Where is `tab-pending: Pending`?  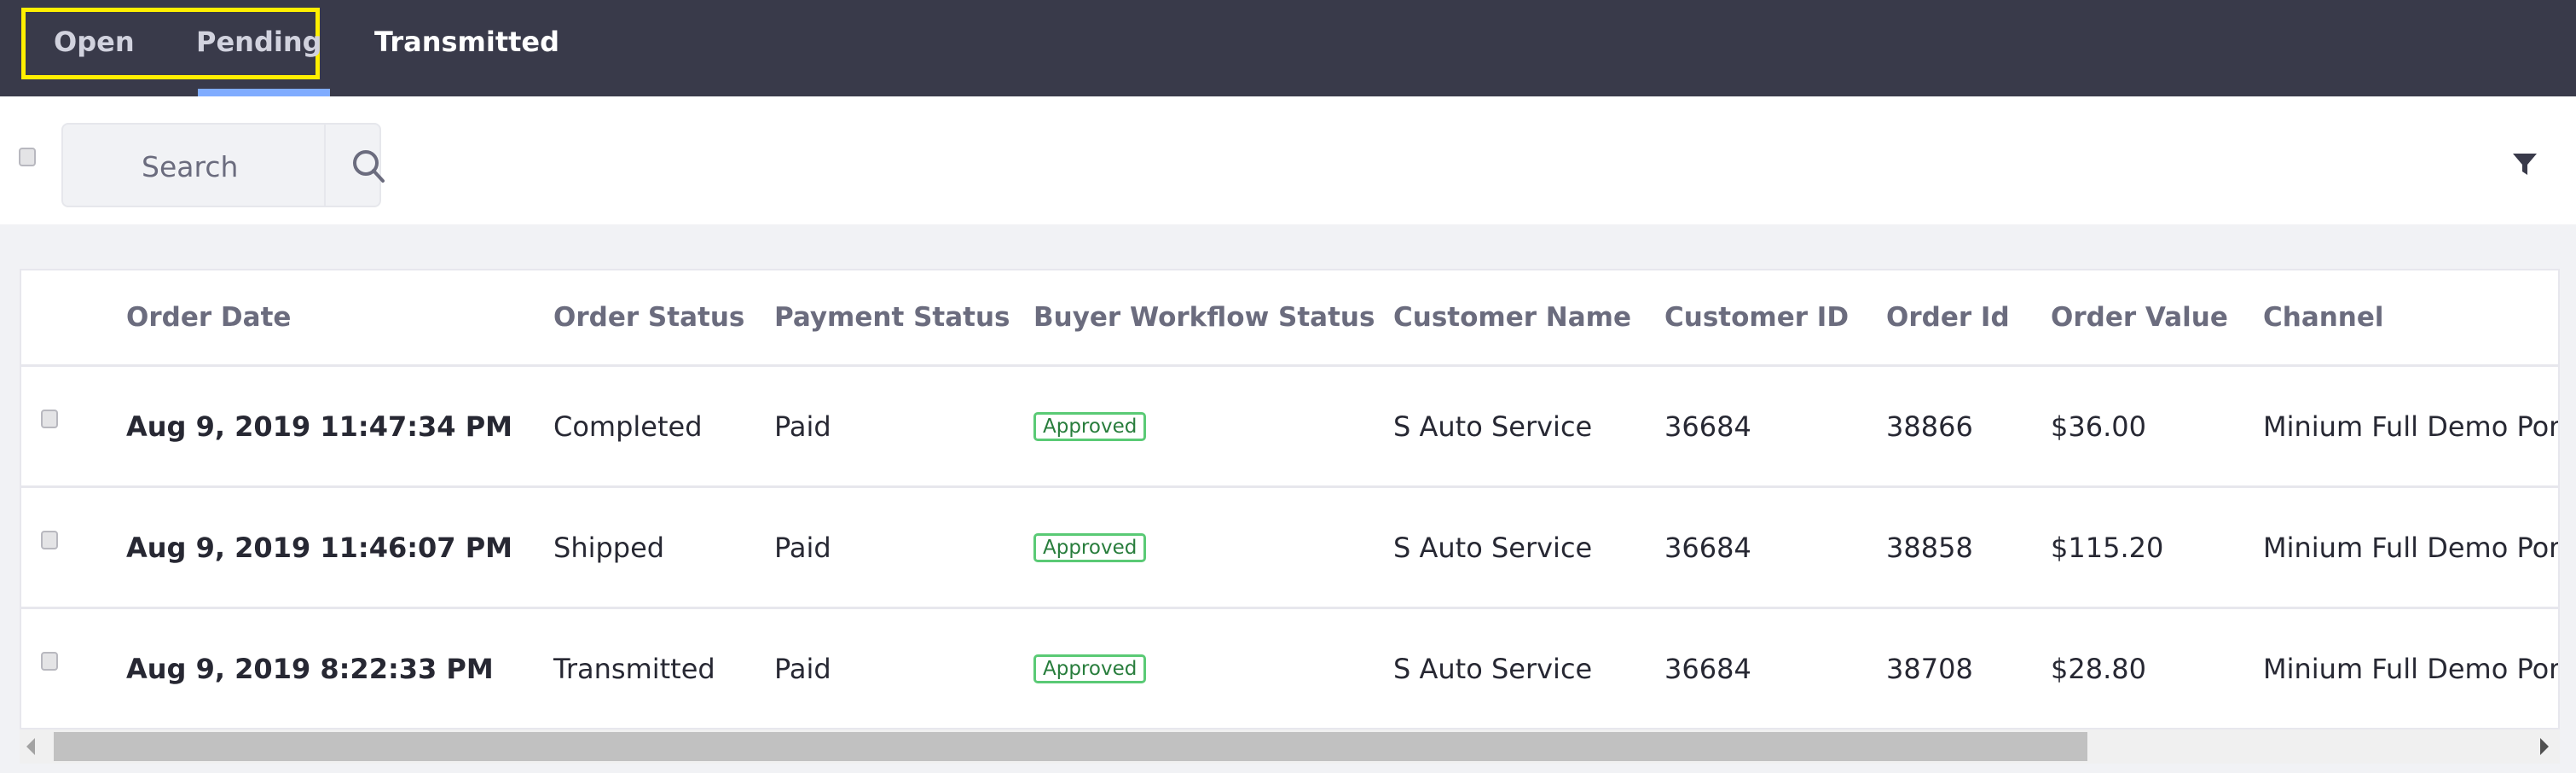
tab-pending: Pending is located at coordinates (259, 42).